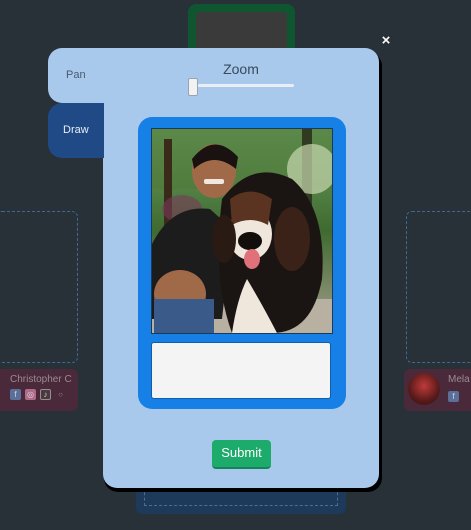 The image size is (471, 530). I want to click on tiktok-icon: ♪, so click(45, 394).